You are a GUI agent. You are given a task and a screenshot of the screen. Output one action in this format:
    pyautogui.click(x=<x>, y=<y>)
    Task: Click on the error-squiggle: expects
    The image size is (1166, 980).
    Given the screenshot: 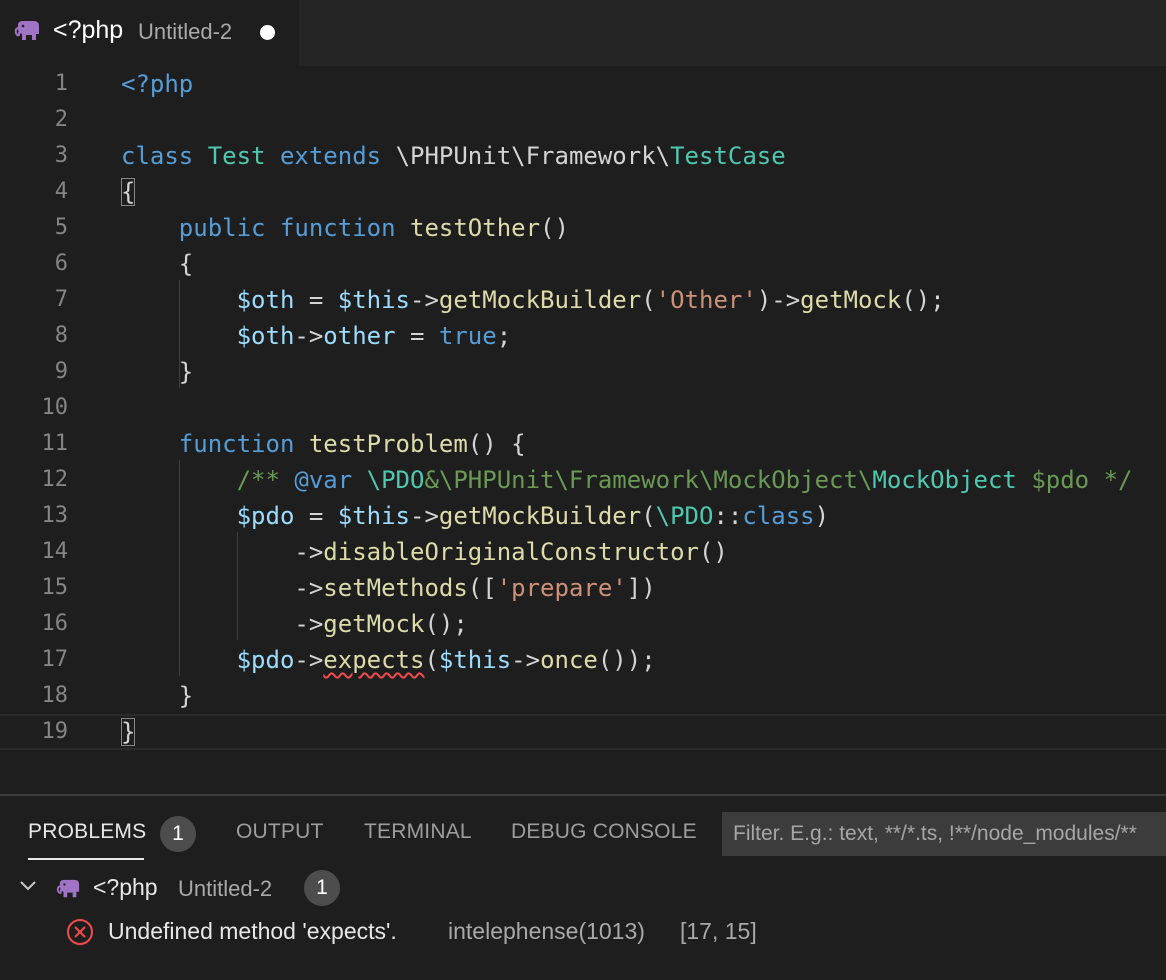 What is the action you would take?
    pyautogui.click(x=373, y=660)
    